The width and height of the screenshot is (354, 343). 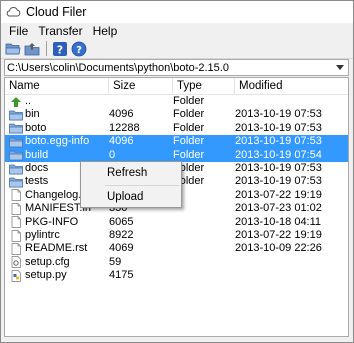 What do you see at coordinates (59, 114) in the screenshot?
I see `file-name: bin` at bounding box center [59, 114].